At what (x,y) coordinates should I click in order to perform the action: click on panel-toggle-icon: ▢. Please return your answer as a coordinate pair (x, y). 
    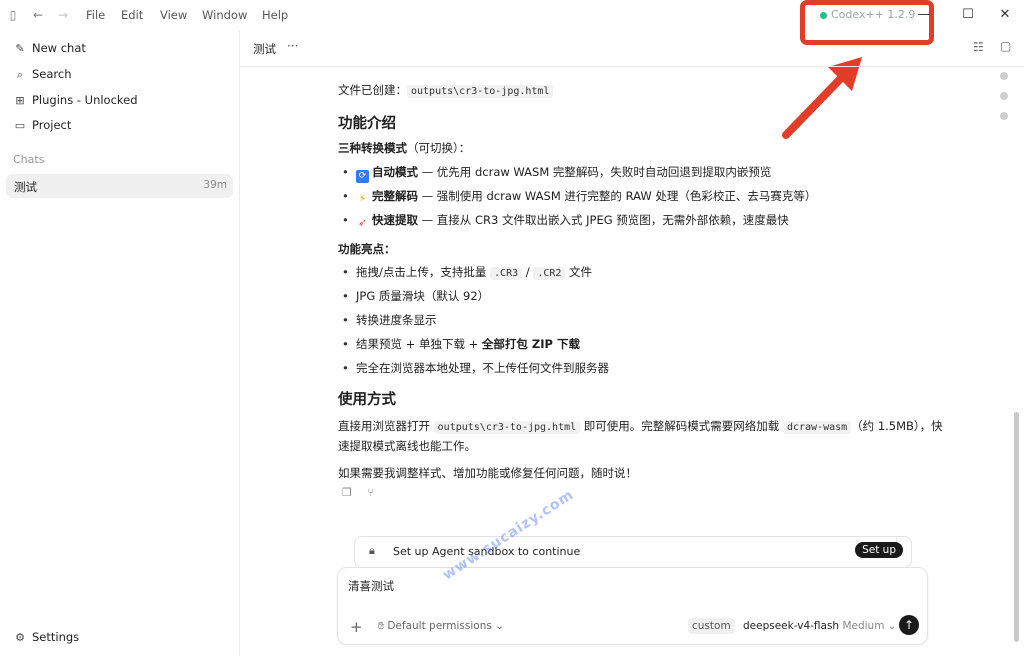
    Looking at the image, I should click on (1005, 46).